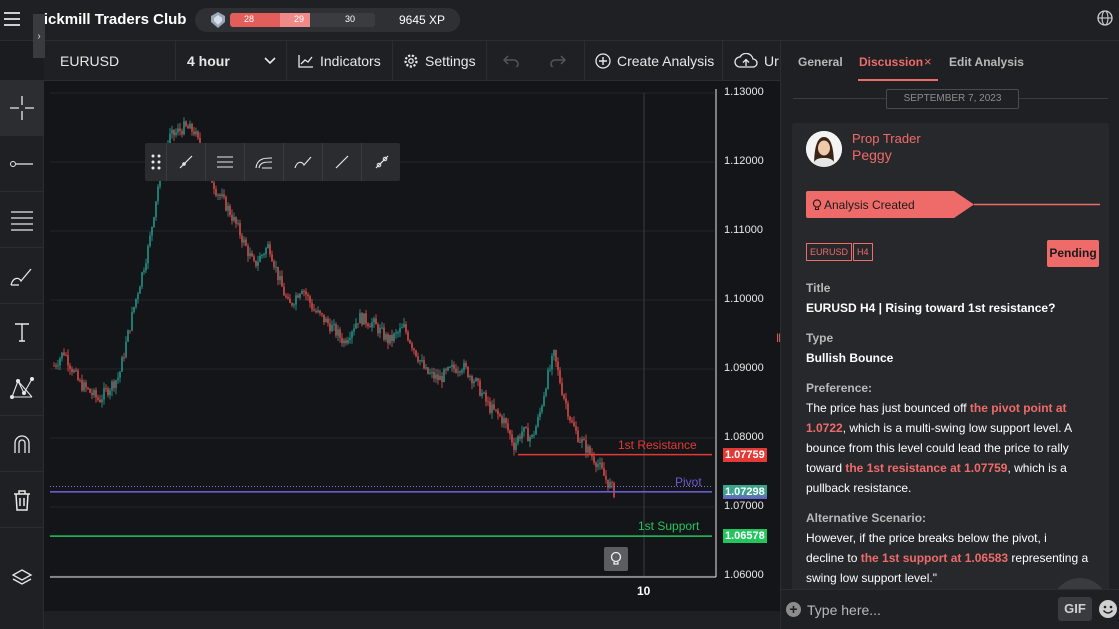 Image resolution: width=1119 pixels, height=629 pixels. Describe the element at coordinates (820, 62) in the screenshot. I see `tab-general: General` at that location.